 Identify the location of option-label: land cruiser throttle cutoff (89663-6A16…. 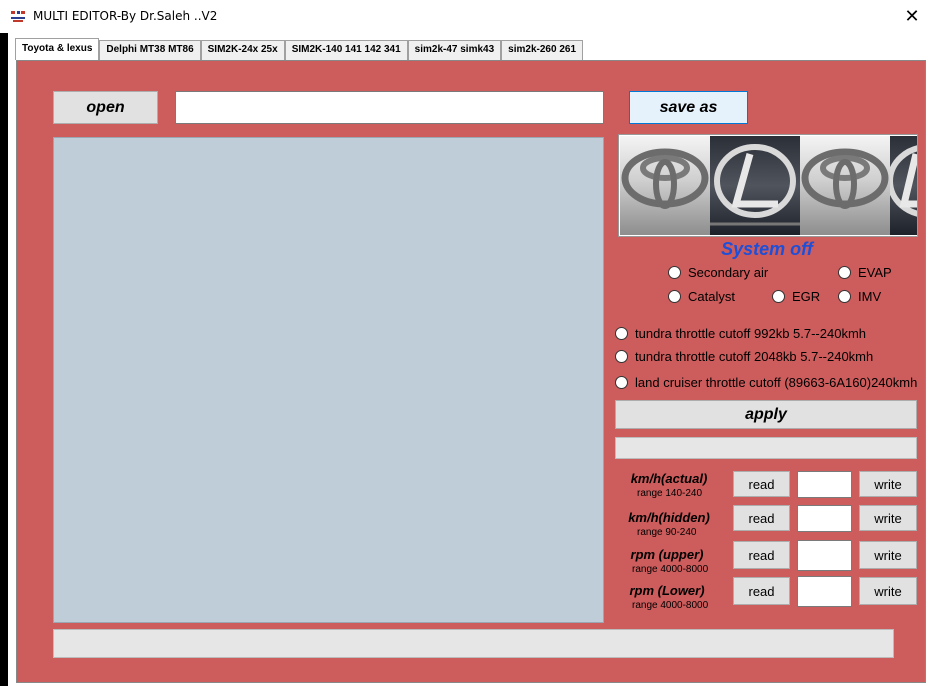
(776, 382).